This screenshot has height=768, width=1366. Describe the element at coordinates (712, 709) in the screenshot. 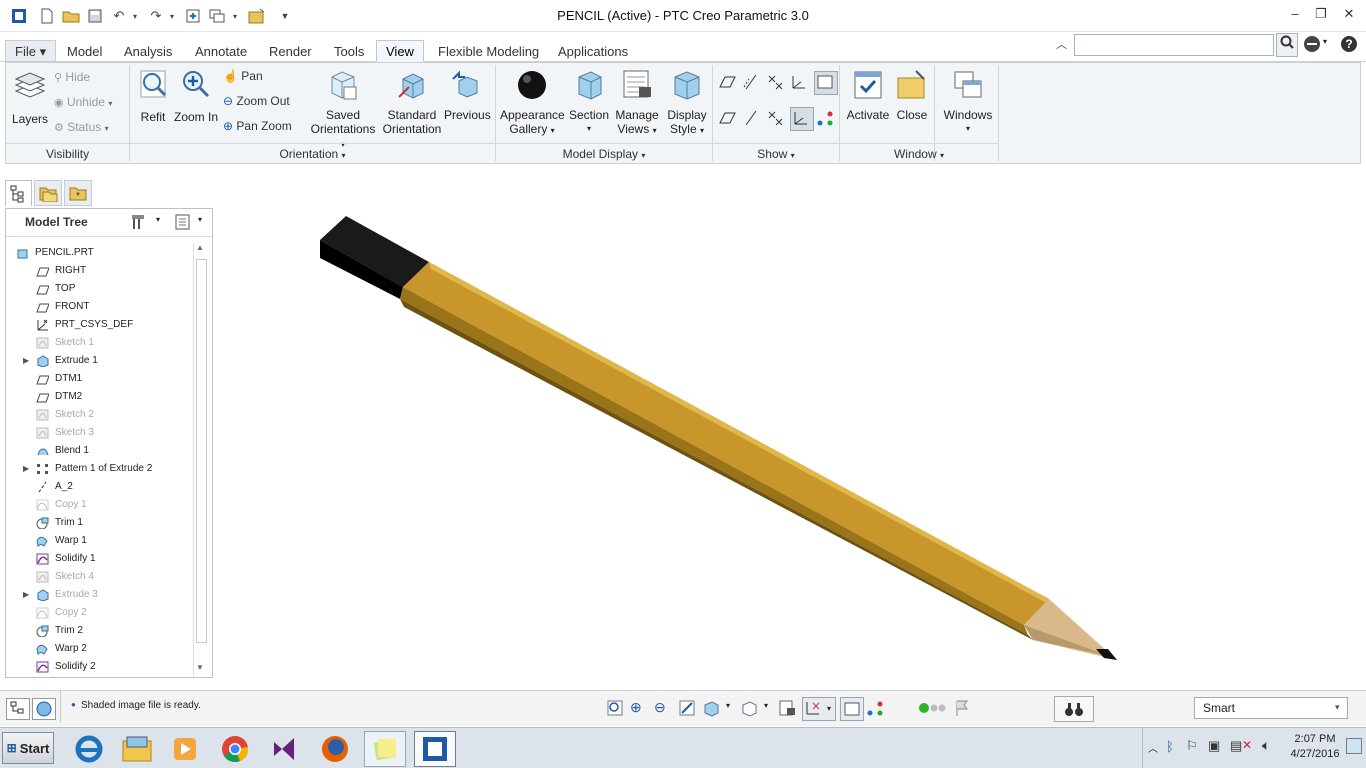

I see `saved-orientations-graphics-icon` at that location.